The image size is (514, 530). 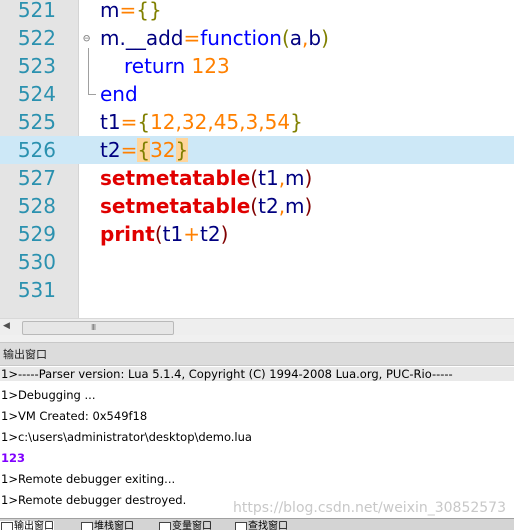 What do you see at coordinates (94, 500) in the screenshot?
I see `output-line: 1>Remote debugger destroyed.` at bounding box center [94, 500].